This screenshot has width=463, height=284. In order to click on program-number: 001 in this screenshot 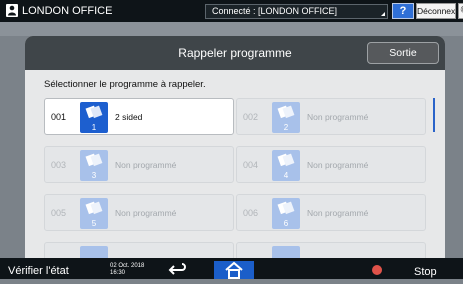, I will do `click(59, 117)`.